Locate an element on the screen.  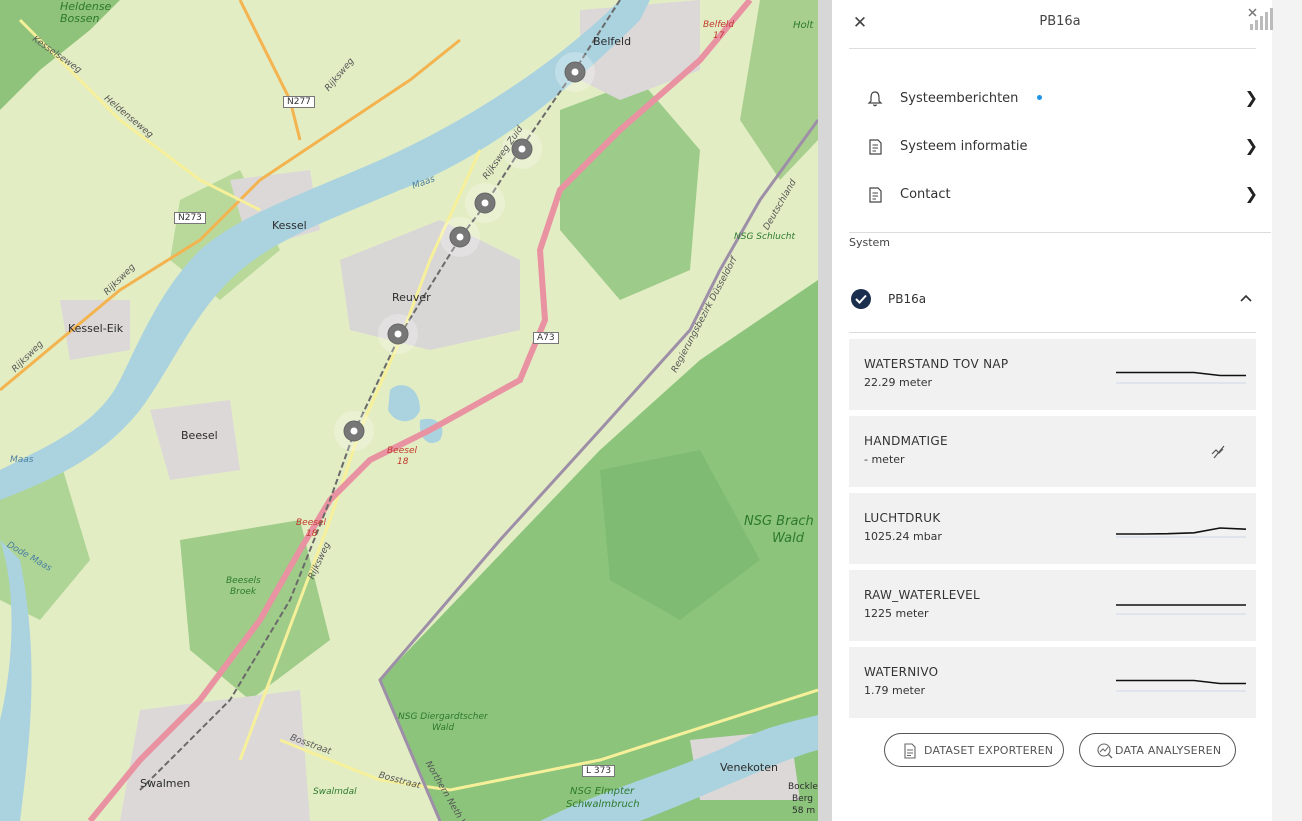
sensor-value: 1.79 meter is located at coordinates (895, 690).